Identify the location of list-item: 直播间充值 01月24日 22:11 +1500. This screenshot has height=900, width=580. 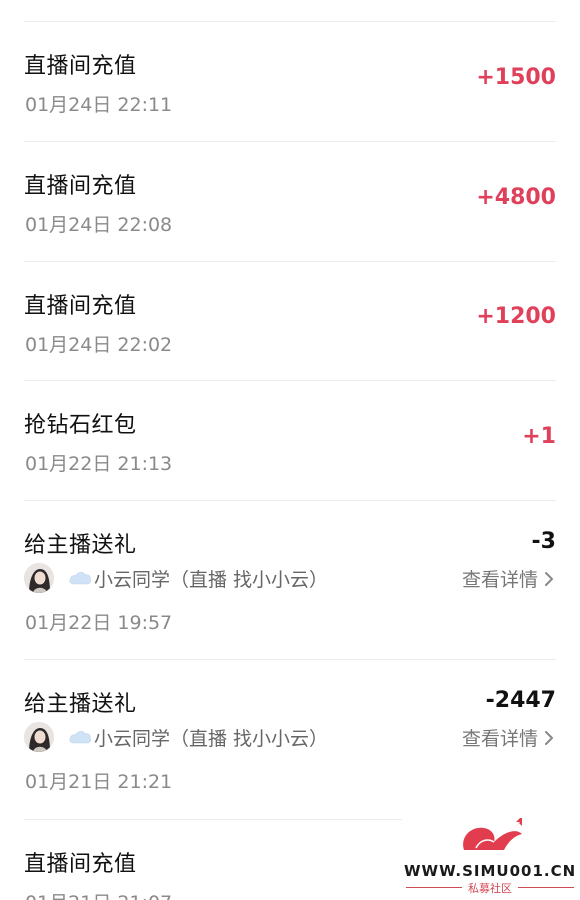
(290, 81).